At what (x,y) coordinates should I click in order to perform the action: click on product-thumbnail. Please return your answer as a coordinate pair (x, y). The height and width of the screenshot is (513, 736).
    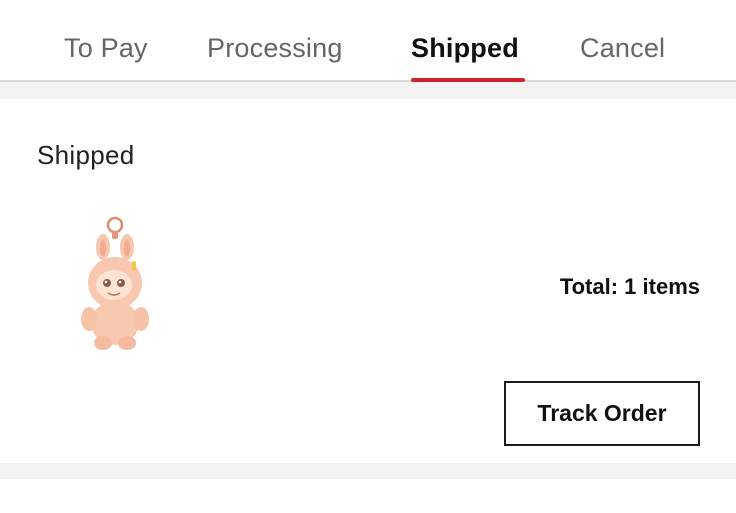
    Looking at the image, I should click on (115, 285).